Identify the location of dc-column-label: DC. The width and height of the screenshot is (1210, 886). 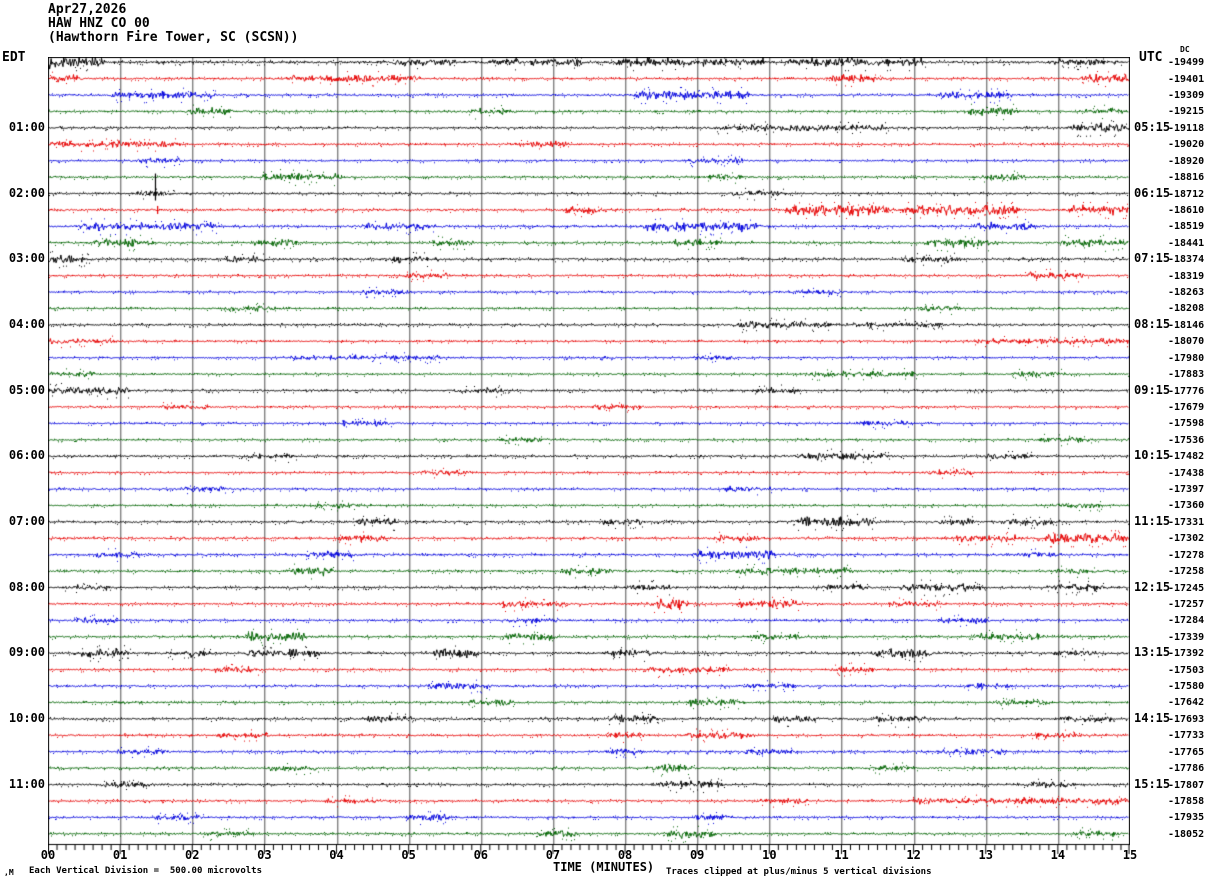
(1185, 49).